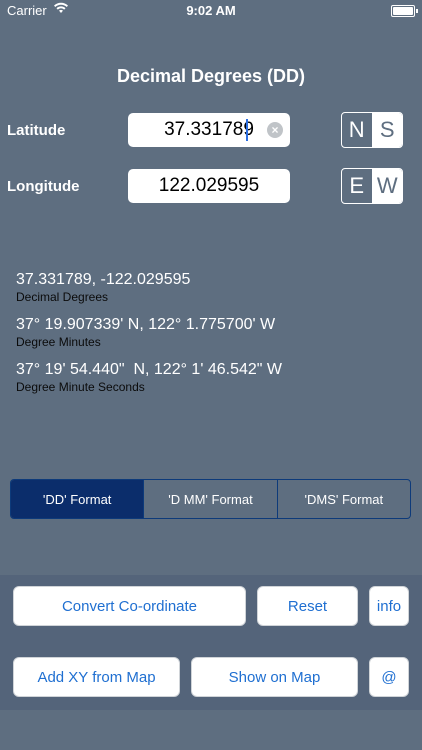  I want to click on status-bar: Carrier 9:02 AM, so click(211, 11).